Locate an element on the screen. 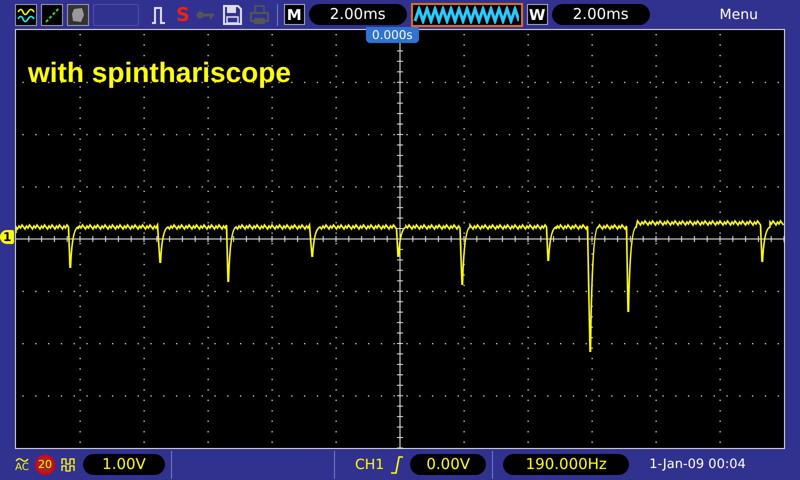 This screenshot has width=800, height=480. window-timebase-value: 2.00ms is located at coordinates (601, 14).